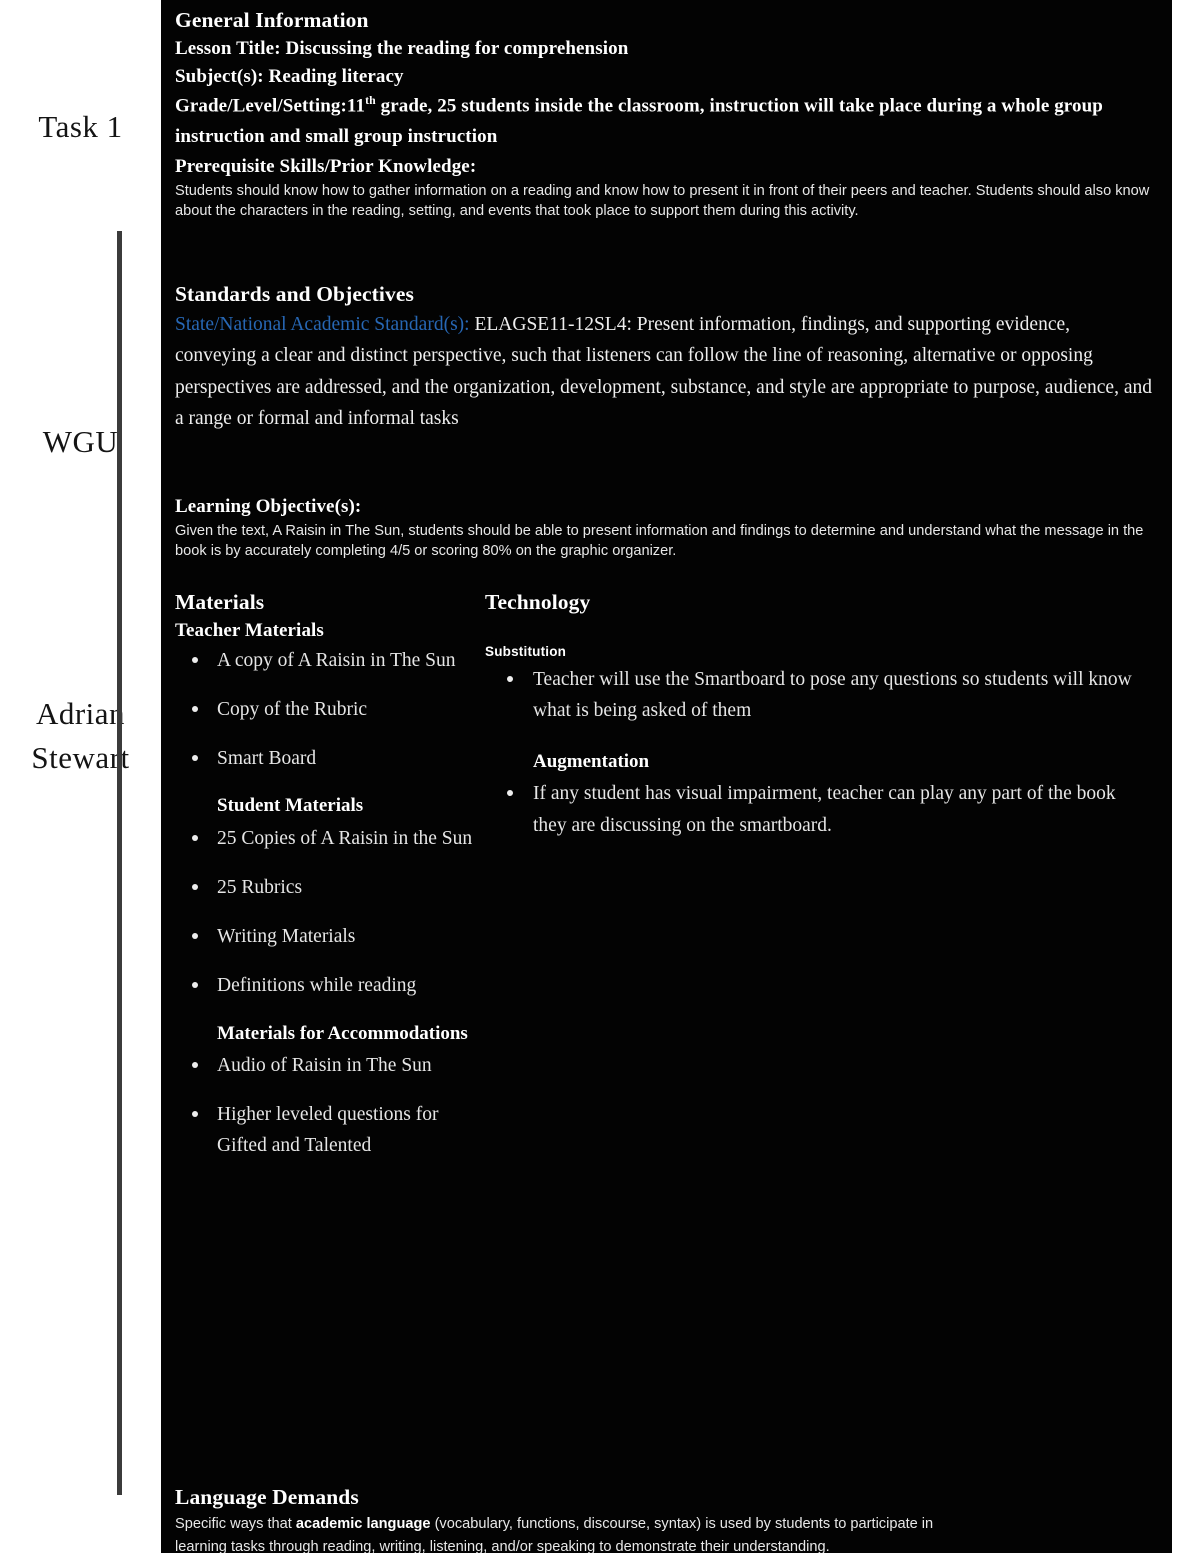  Describe the element at coordinates (457, 48) in the screenshot. I see `lesson-title-value: Discussing the reading for comprehension` at that location.